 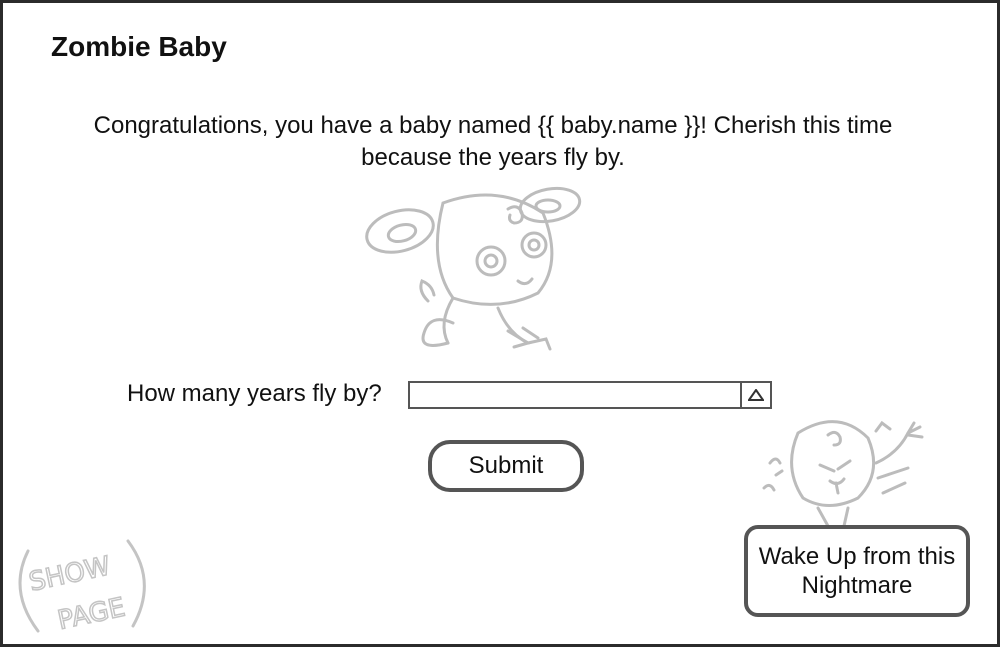 I want to click on stepper-button, so click(x=755, y=395).